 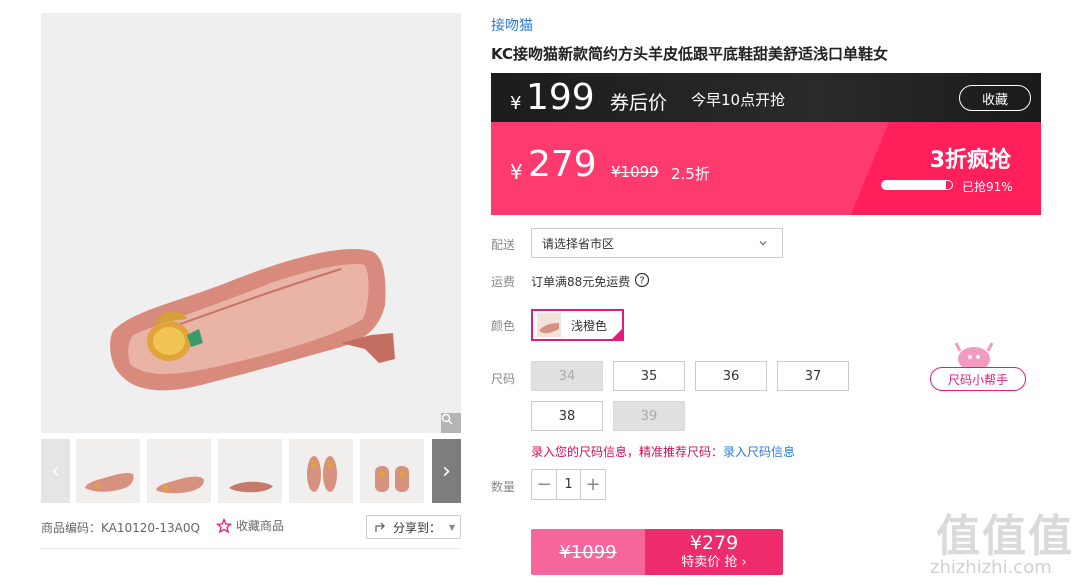 What do you see at coordinates (714, 543) in the screenshot?
I see `buy-sale-price: ¥279` at bounding box center [714, 543].